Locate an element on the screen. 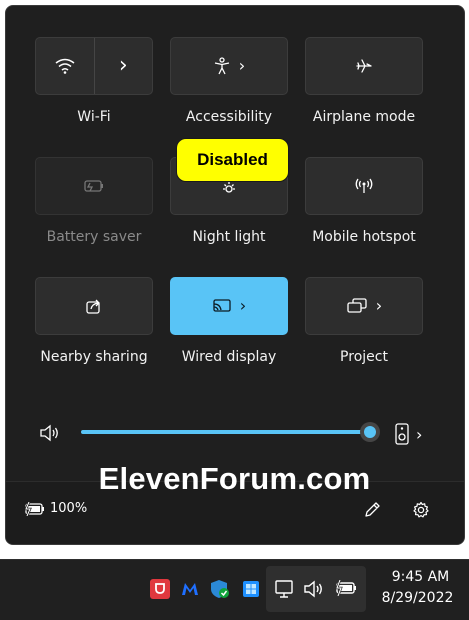 The width and height of the screenshot is (469, 620). mobile-hotspot-tile is located at coordinates (364, 186).